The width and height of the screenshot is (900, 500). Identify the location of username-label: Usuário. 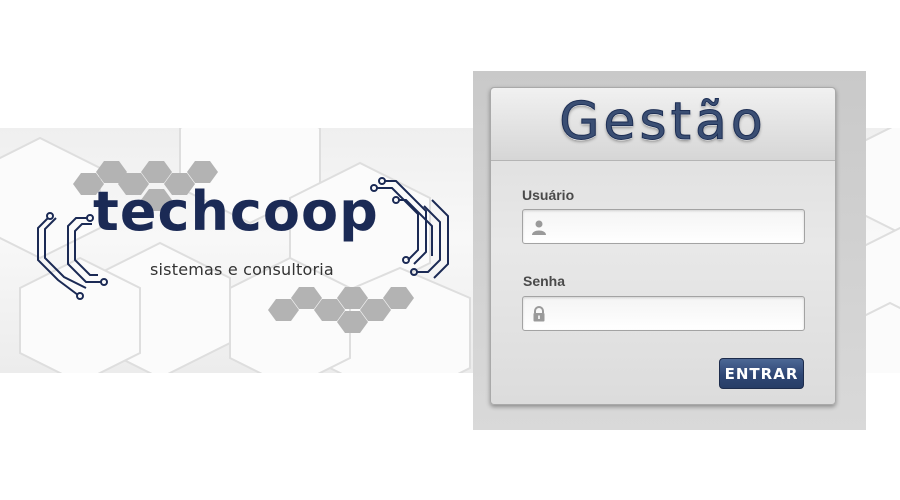
(548, 195).